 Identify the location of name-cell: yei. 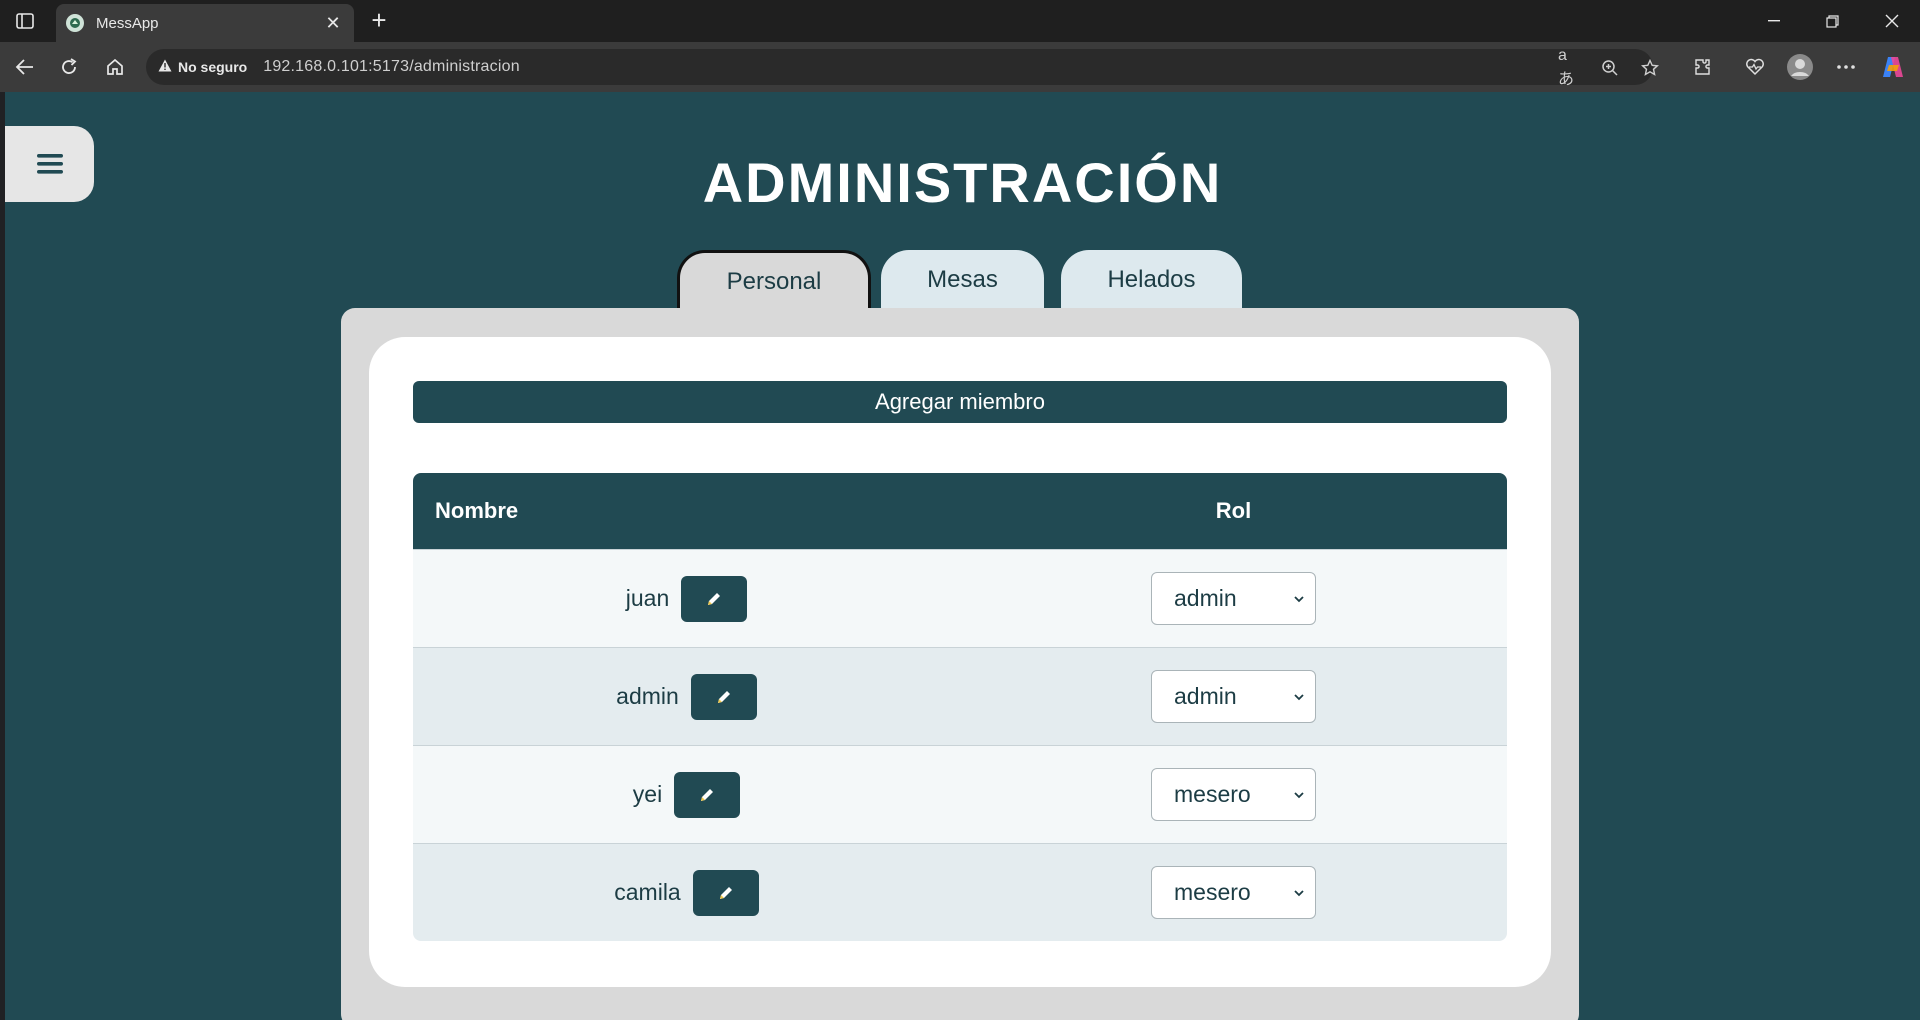
(686, 794).